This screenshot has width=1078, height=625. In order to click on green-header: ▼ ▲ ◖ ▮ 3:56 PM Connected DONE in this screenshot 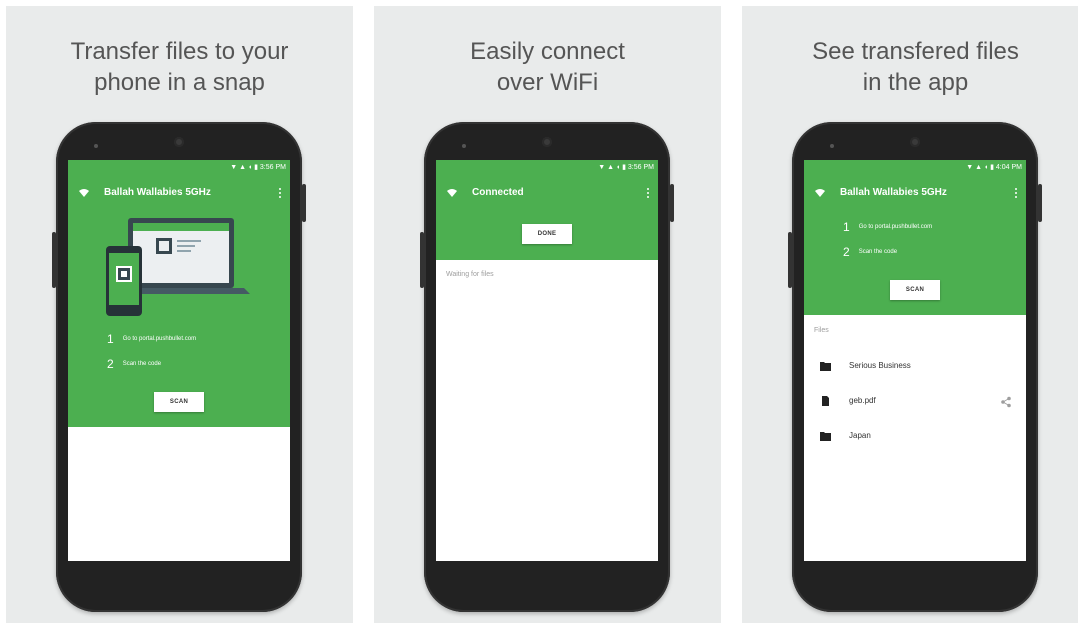, I will do `click(547, 210)`.